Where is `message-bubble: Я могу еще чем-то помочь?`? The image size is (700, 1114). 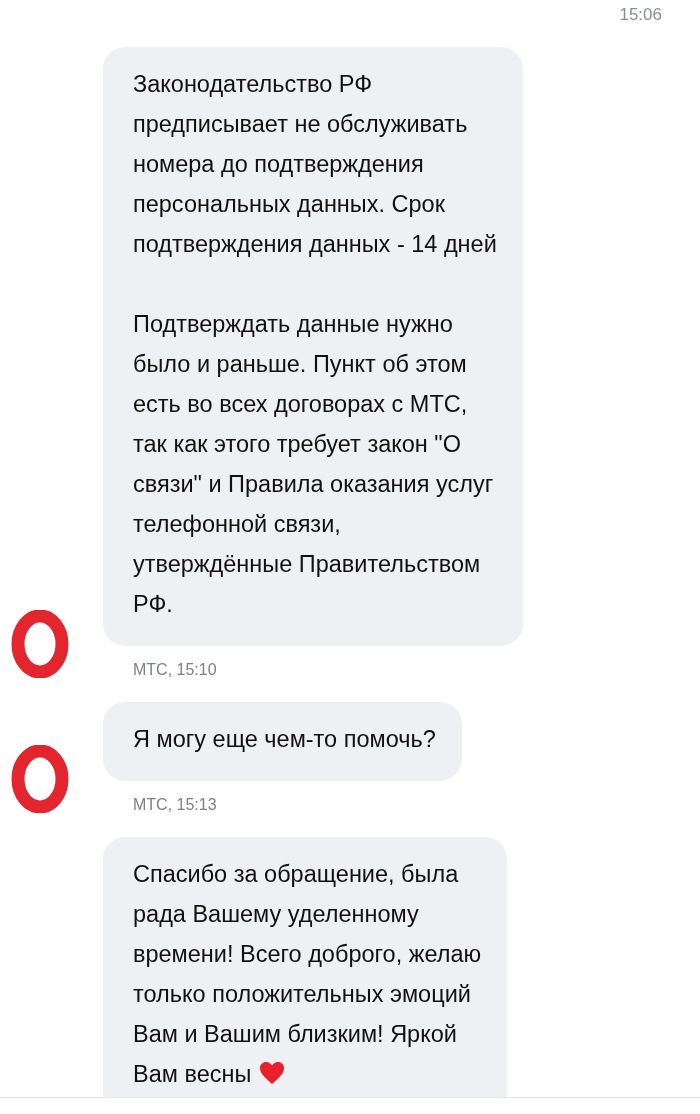 message-bubble: Я могу еще чем-то помочь? is located at coordinates (282, 741).